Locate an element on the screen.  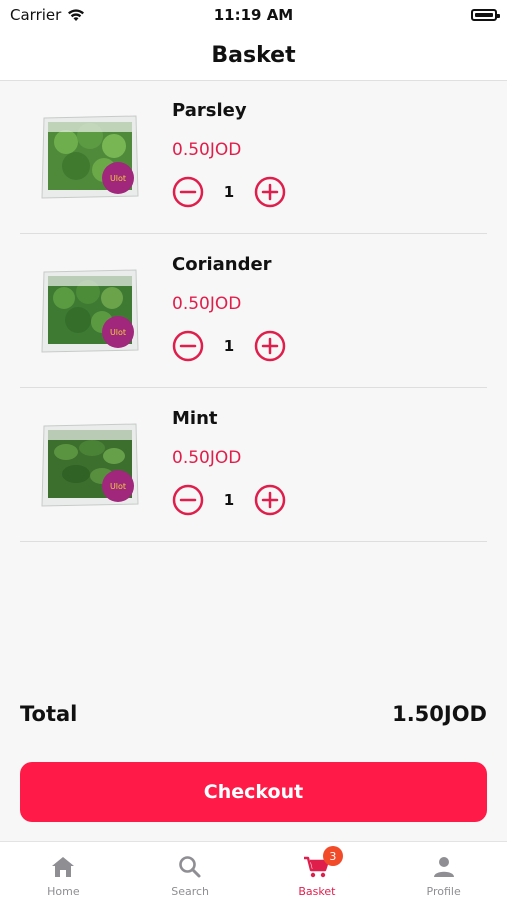
product-image-coriander: Ulot is located at coordinates (90, 311).